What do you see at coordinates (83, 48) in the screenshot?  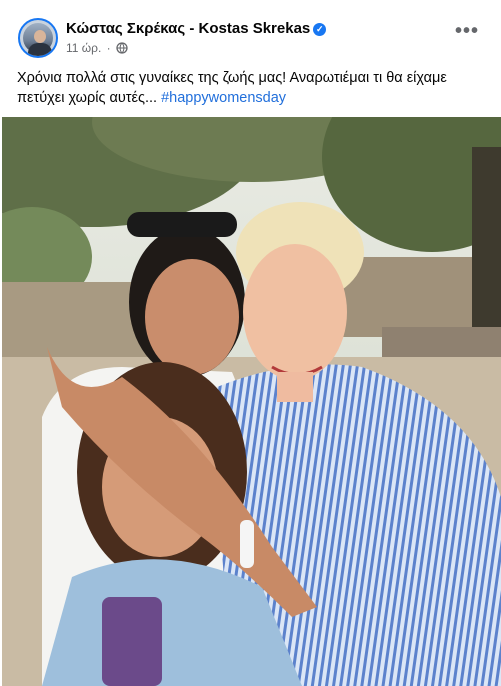 I see `post-timestamp: 11 ώρ.` at bounding box center [83, 48].